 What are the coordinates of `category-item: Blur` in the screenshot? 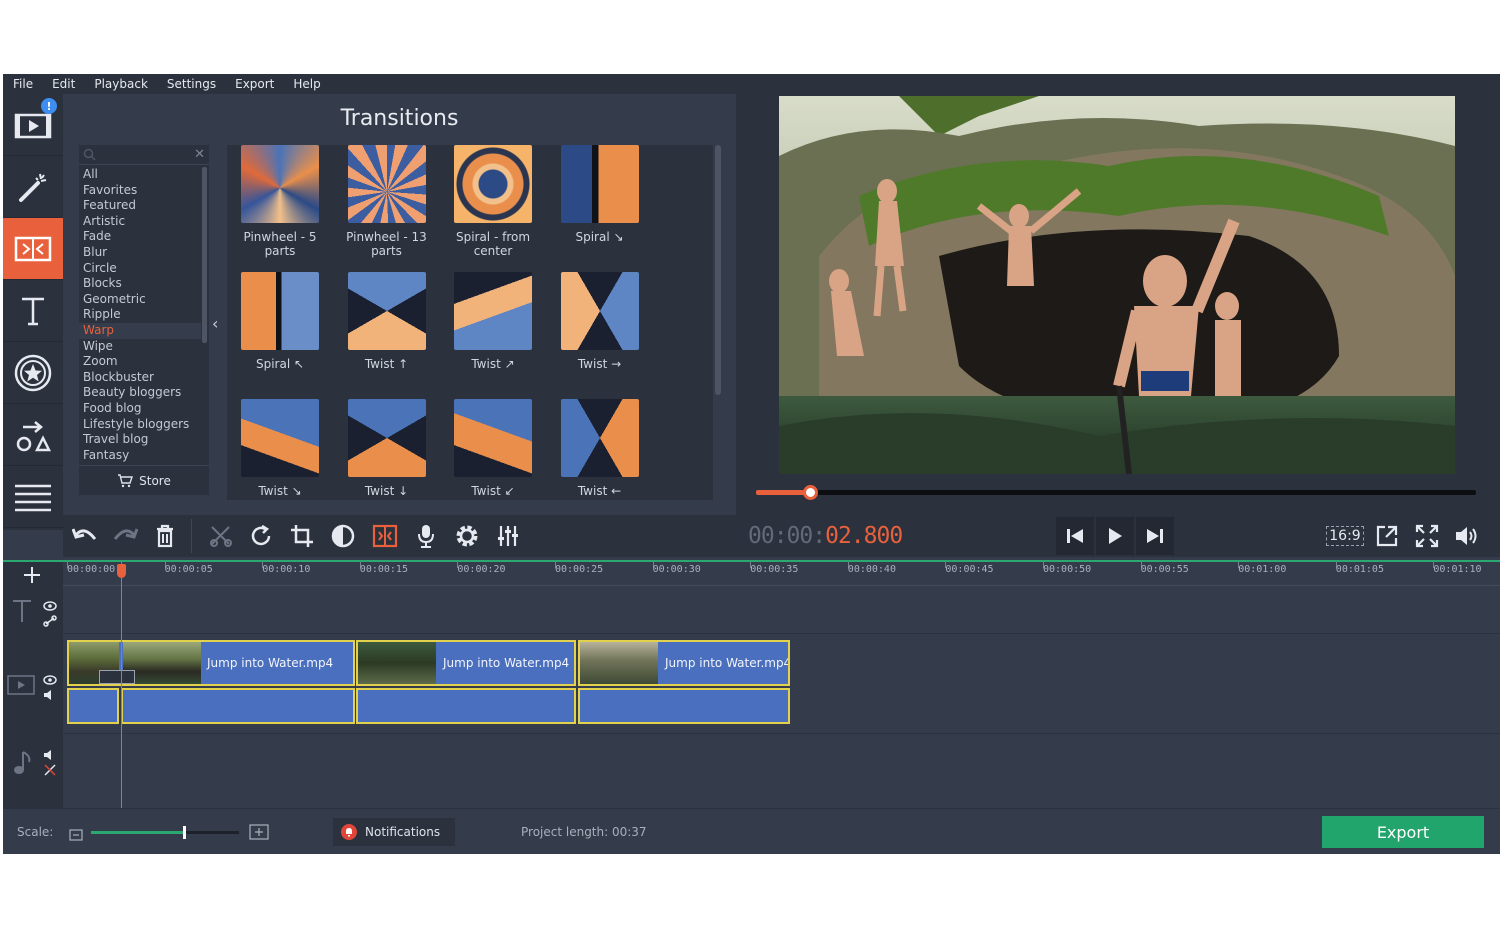 It's located at (140, 253).